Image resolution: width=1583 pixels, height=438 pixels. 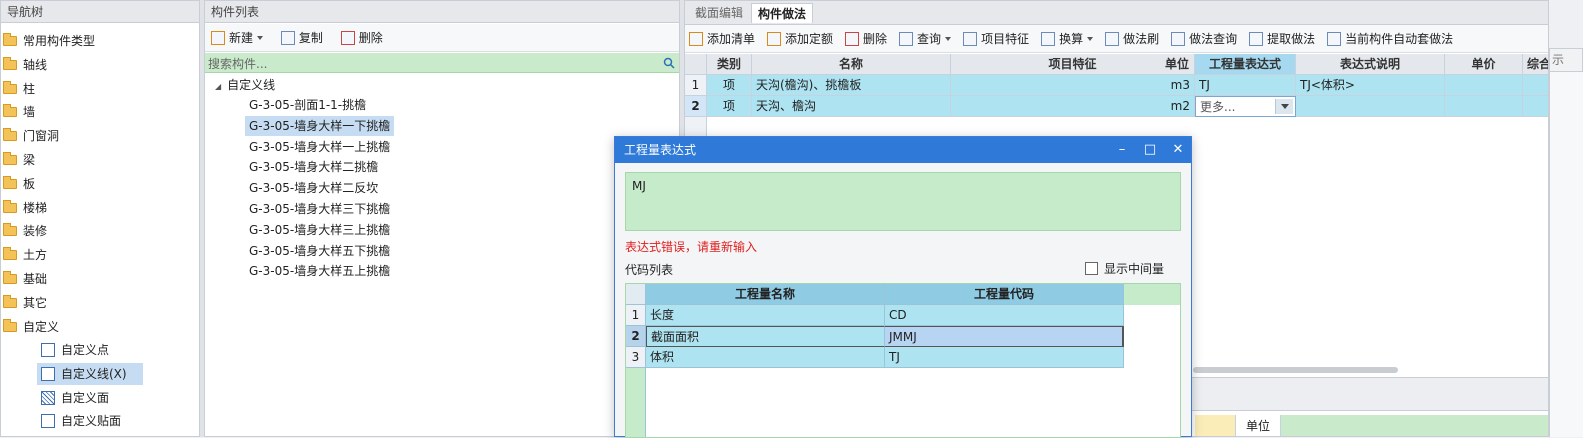 What do you see at coordinates (90, 373) in the screenshot?
I see `nav-subitem-custom-line: 自定义线(X)` at bounding box center [90, 373].